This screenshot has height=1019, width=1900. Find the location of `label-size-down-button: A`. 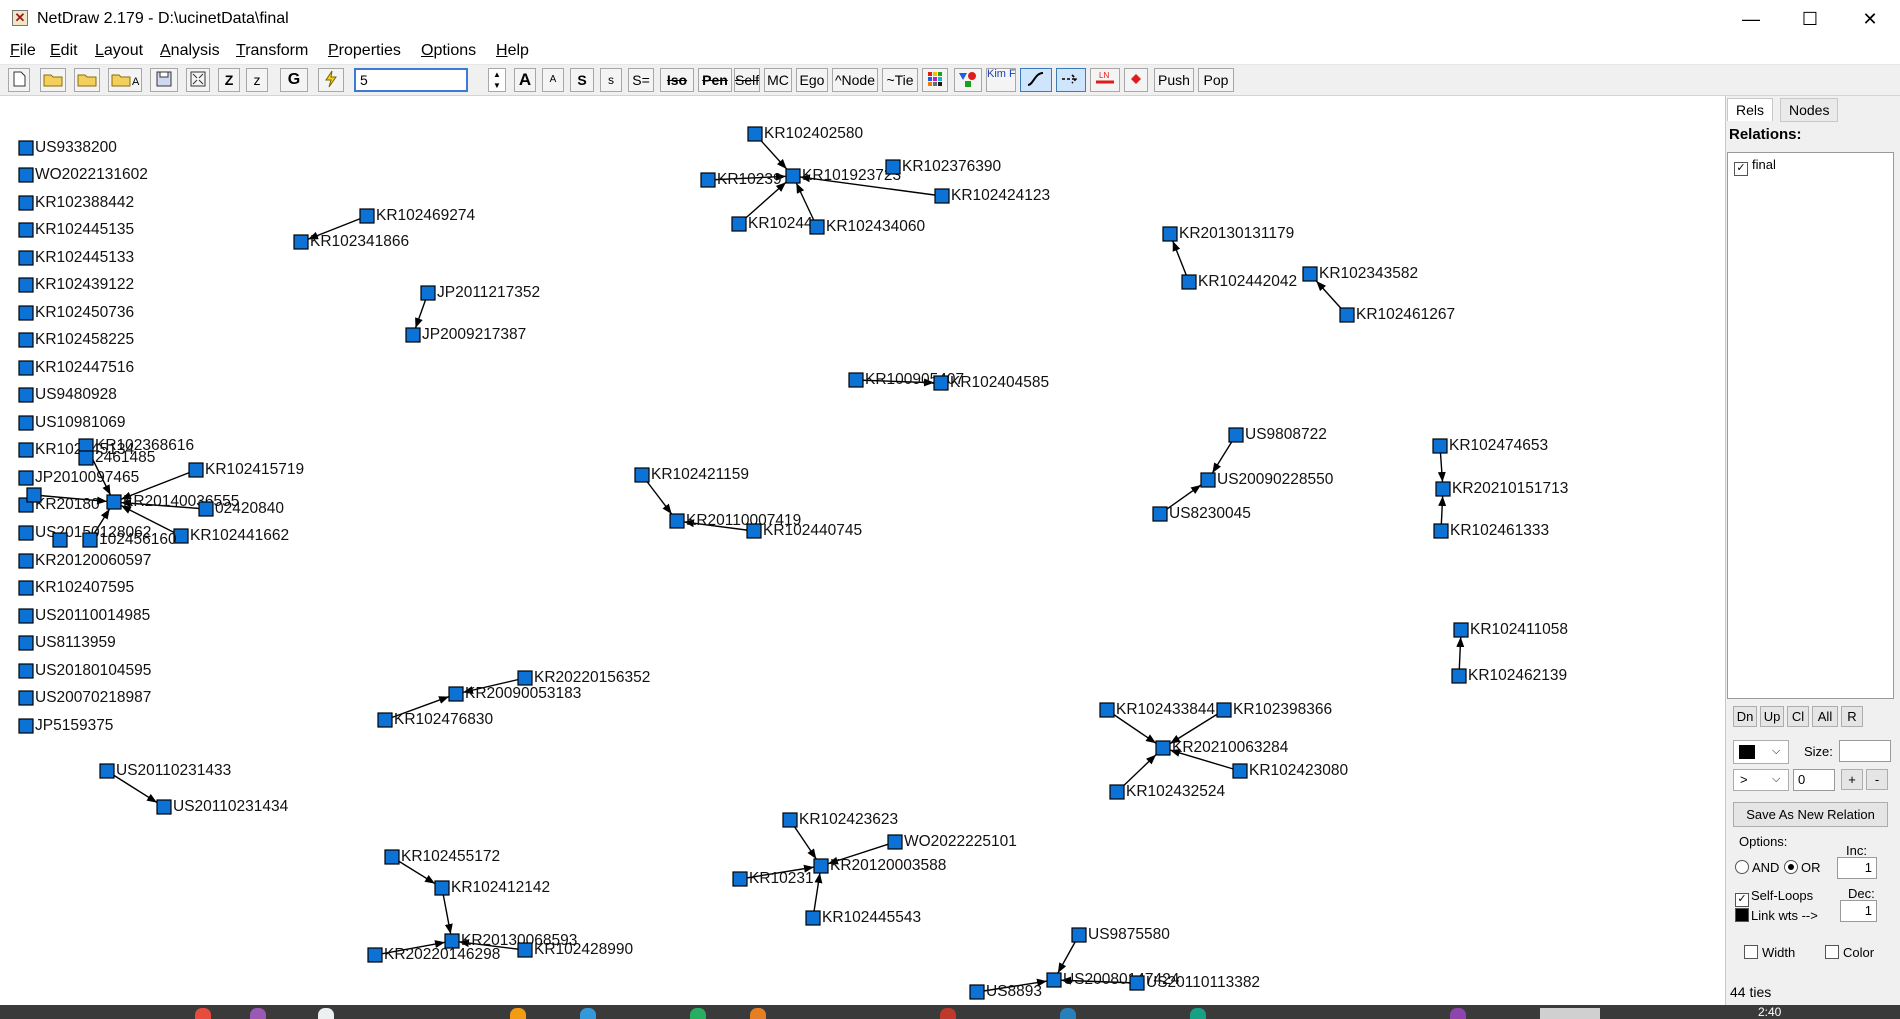

label-size-down-button: A is located at coordinates (553, 80).